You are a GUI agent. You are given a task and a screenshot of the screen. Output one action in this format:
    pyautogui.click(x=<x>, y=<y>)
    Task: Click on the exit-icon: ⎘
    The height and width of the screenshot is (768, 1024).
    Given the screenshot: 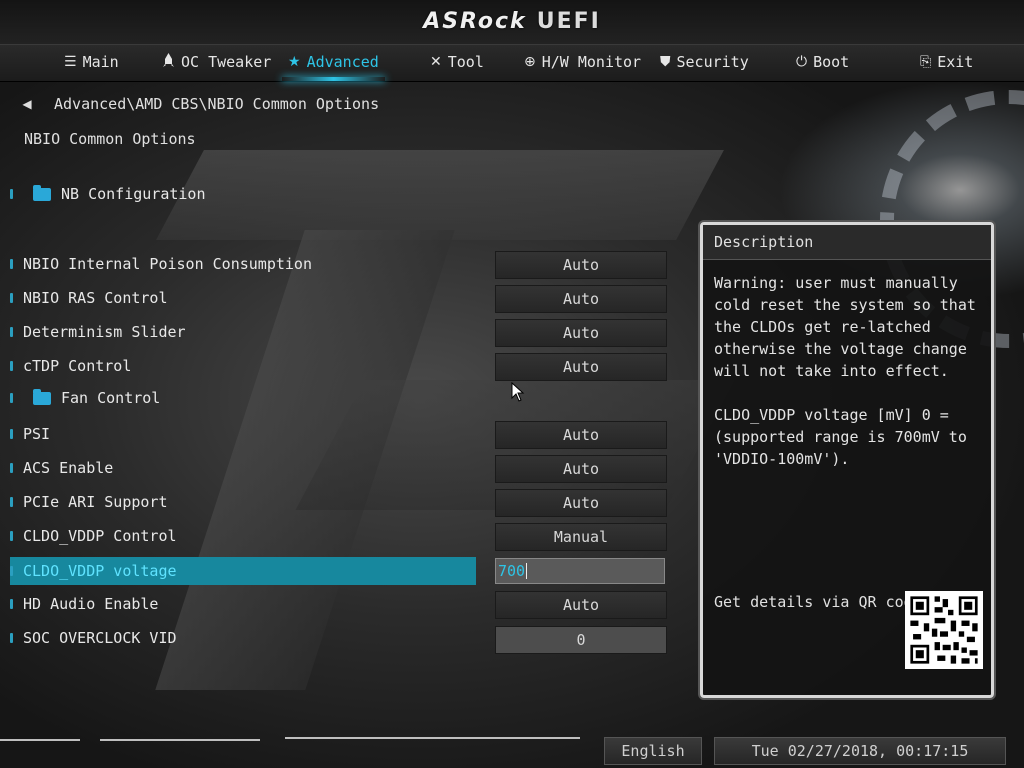 What is the action you would take?
    pyautogui.click(x=926, y=62)
    